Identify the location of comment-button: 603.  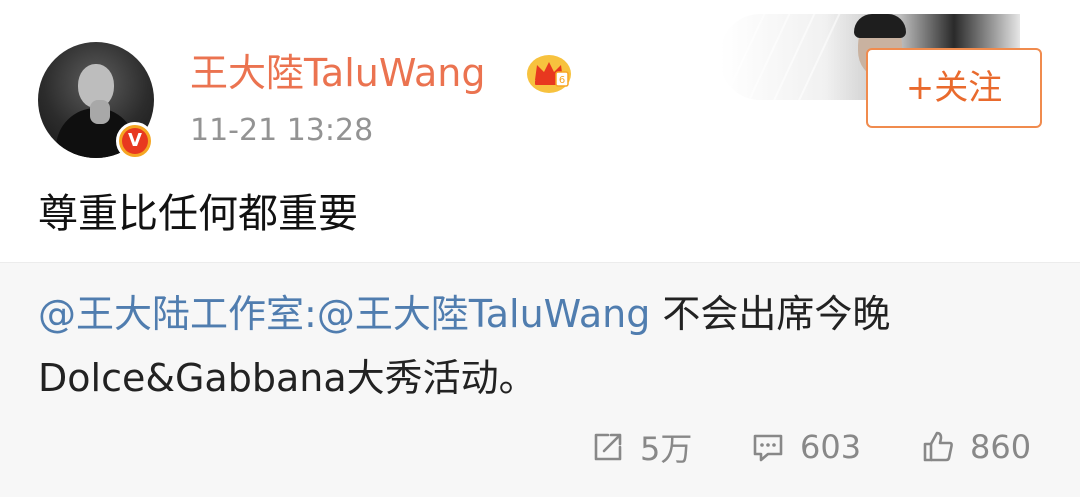
(805, 447).